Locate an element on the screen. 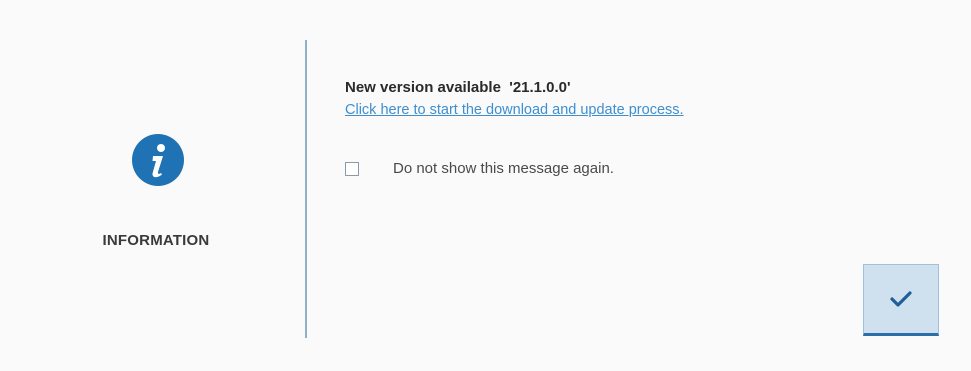 This screenshot has width=971, height=371. version-message: New version available '21.1.0.0' is located at coordinates (458, 87).